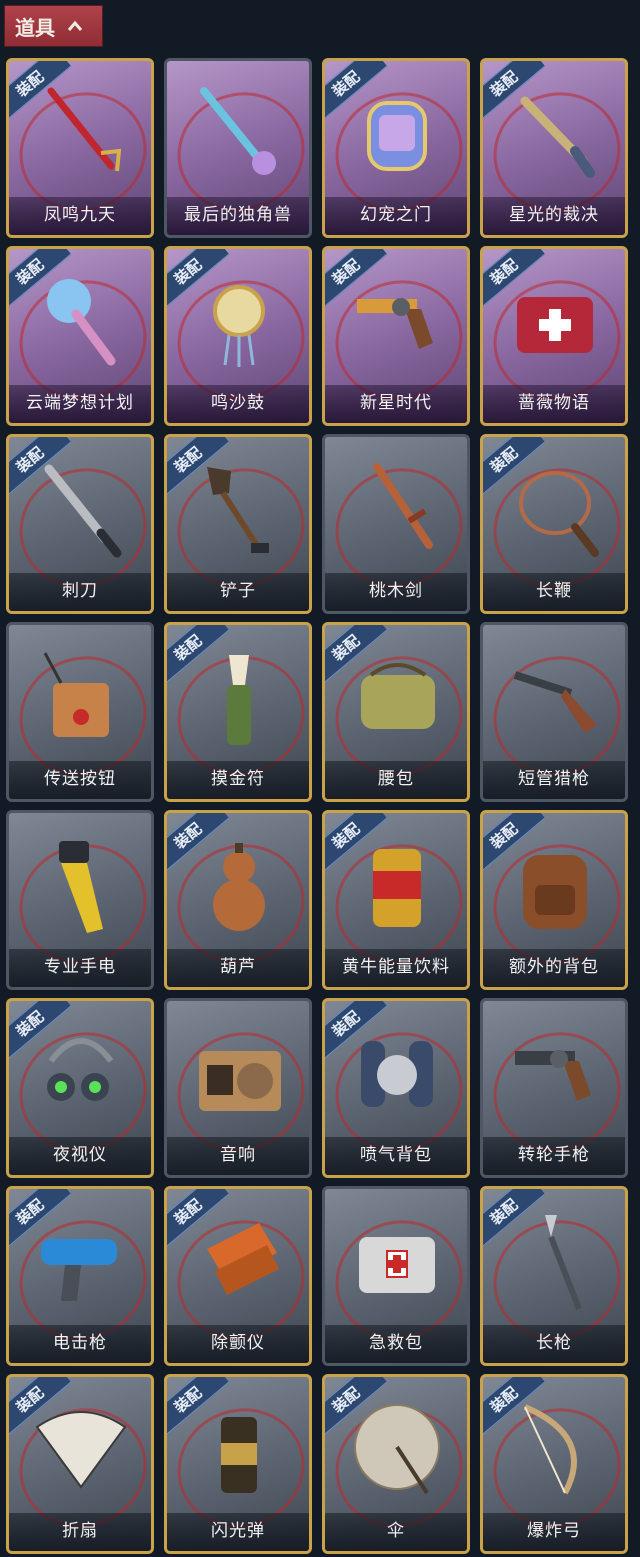 This screenshot has width=640, height=1557. I want to click on bow-icon, so click(550, 1449).